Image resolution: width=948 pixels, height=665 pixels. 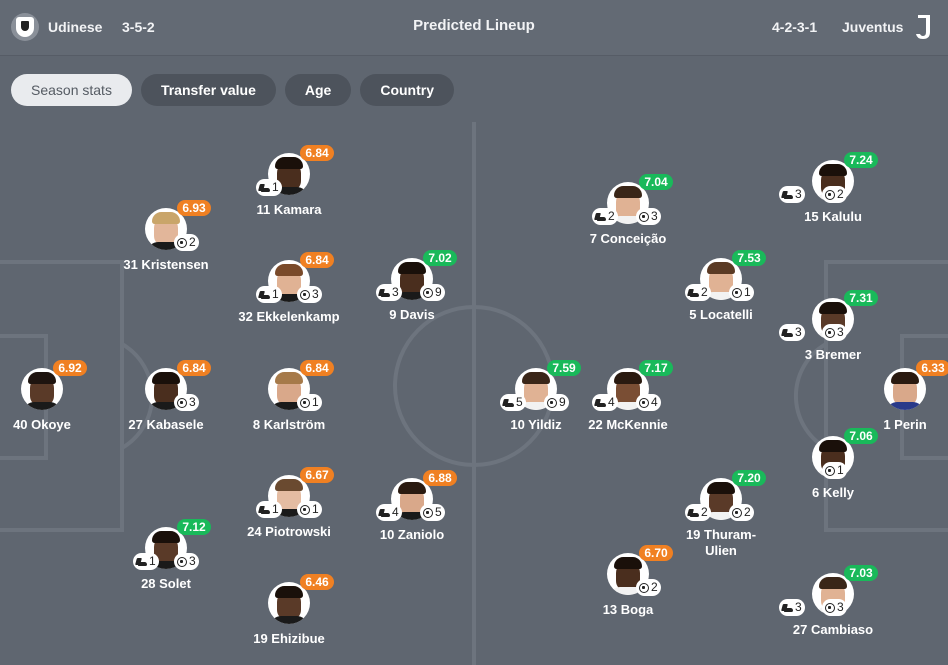 I want to click on player-rating: 6.88, so click(x=440, y=478).